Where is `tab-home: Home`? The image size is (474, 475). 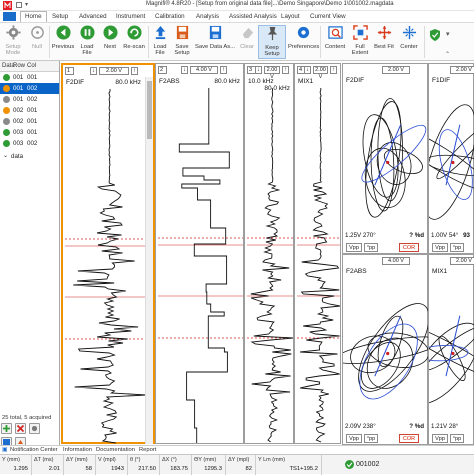 tab-home: Home is located at coordinates (33, 16).